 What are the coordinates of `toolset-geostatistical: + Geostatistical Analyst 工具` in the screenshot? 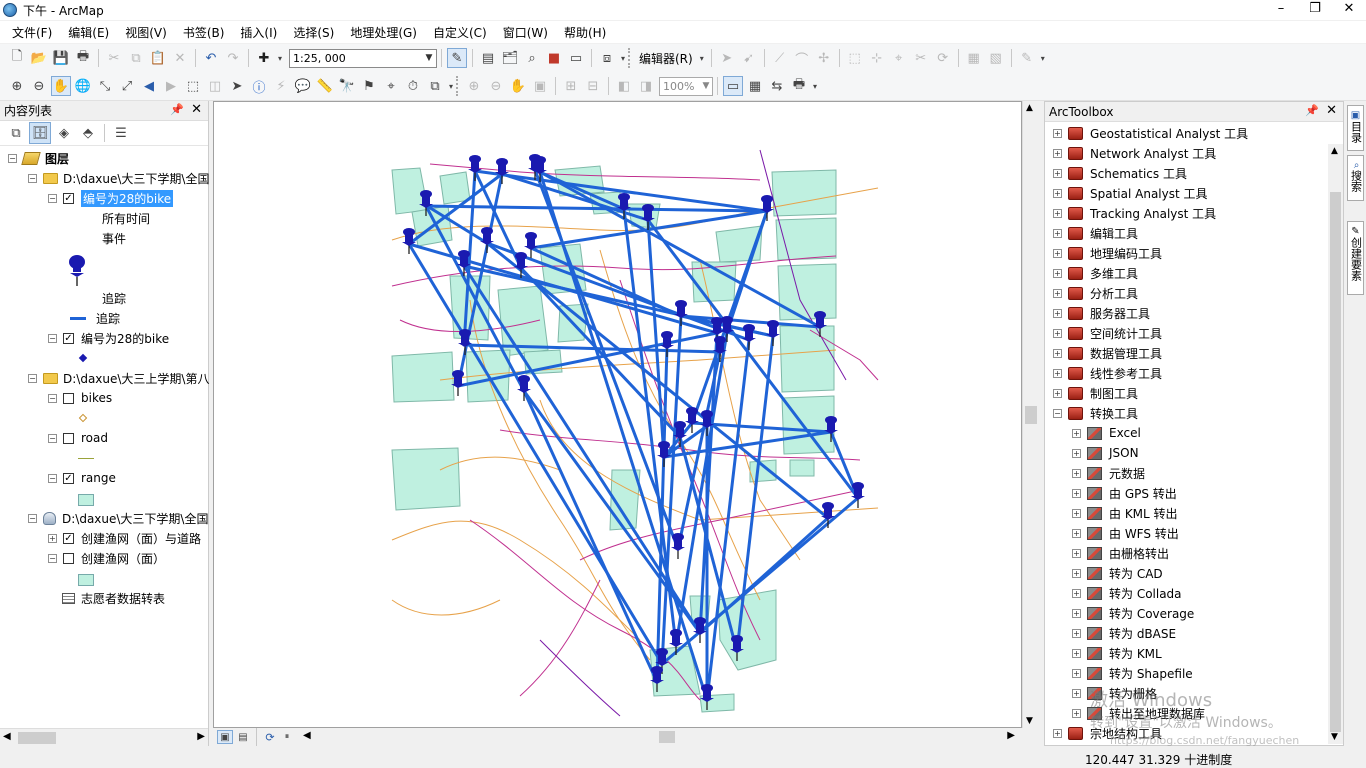 It's located at (1150, 133).